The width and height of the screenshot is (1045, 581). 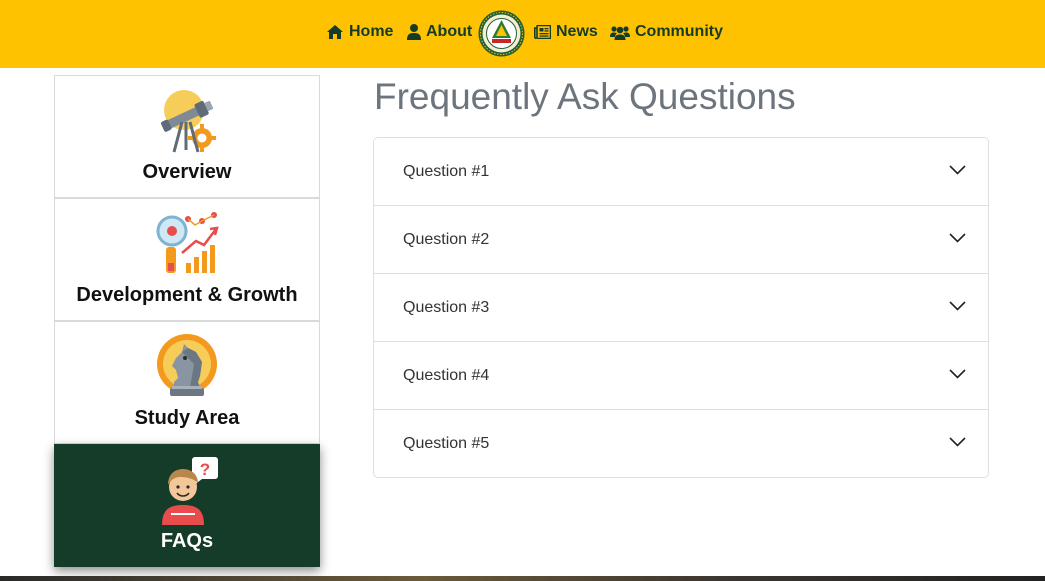 What do you see at coordinates (585, 96) in the screenshot?
I see `page-title: Frequently Ask Questions` at bounding box center [585, 96].